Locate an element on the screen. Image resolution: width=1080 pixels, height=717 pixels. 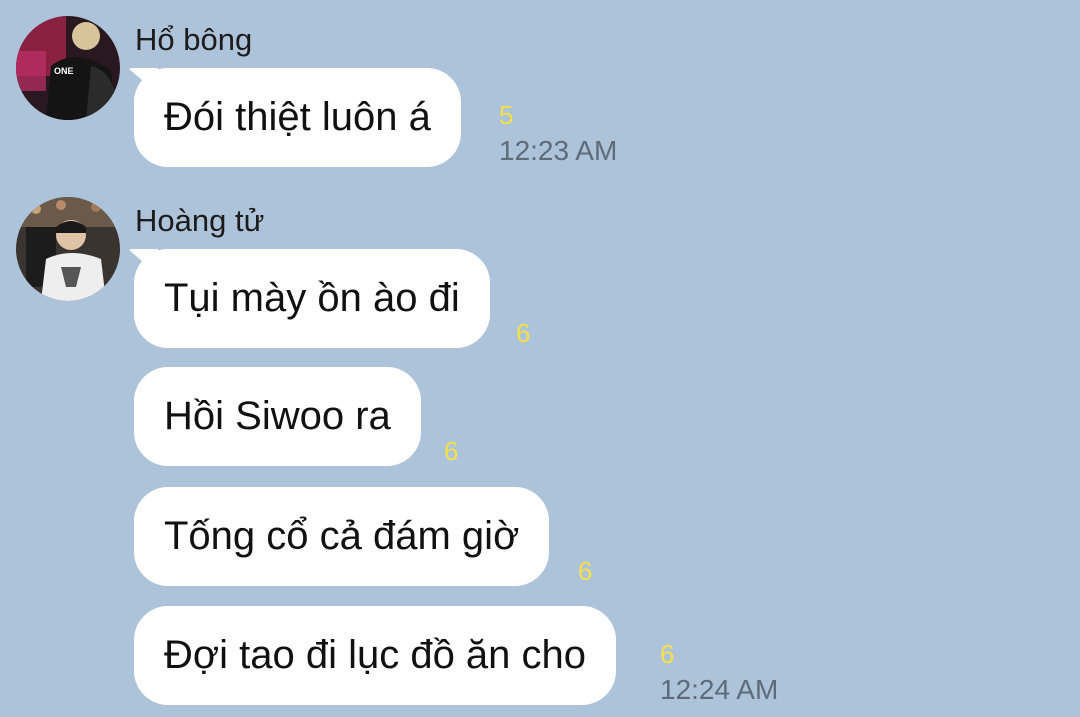
message-bubble: Hồi Siwoo ra is located at coordinates (277, 416).